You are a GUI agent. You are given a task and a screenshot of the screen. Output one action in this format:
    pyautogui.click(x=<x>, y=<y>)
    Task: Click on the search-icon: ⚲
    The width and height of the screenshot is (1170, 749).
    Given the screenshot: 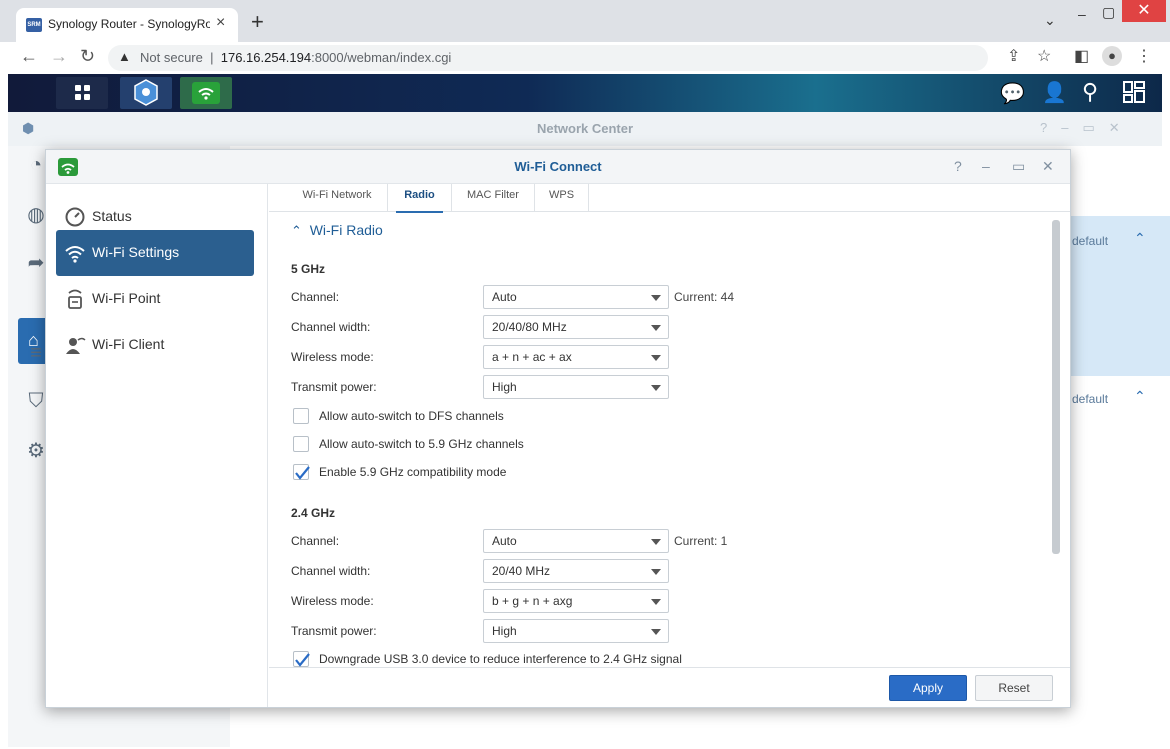 What is the action you would take?
    pyautogui.click(x=1090, y=92)
    